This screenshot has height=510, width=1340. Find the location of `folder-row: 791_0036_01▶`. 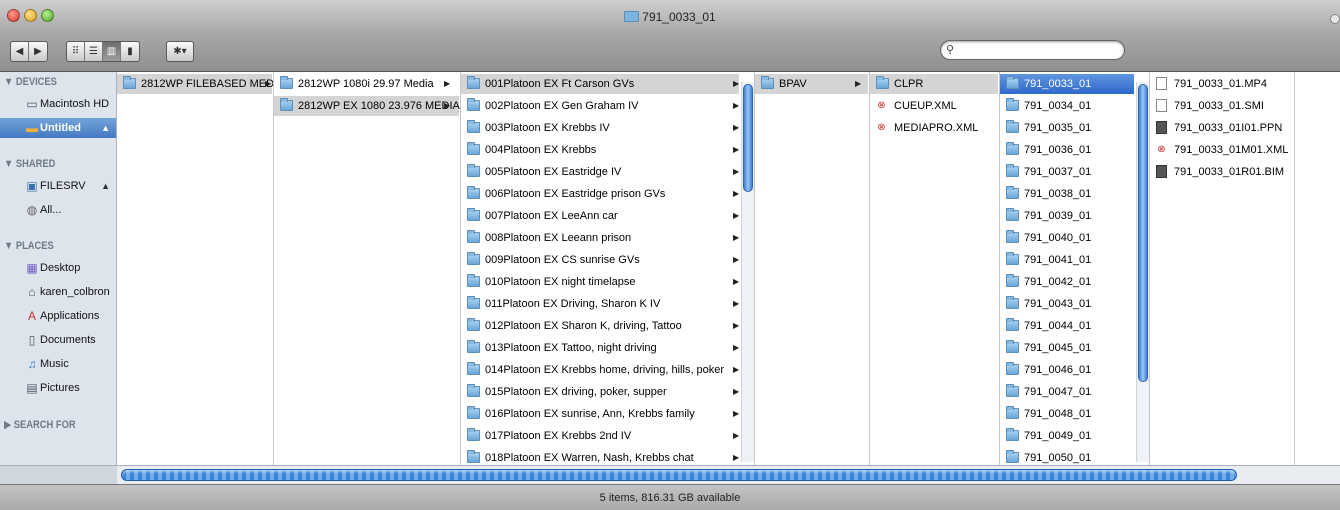

folder-row: 791_0036_01▶ is located at coordinates (1071, 150).